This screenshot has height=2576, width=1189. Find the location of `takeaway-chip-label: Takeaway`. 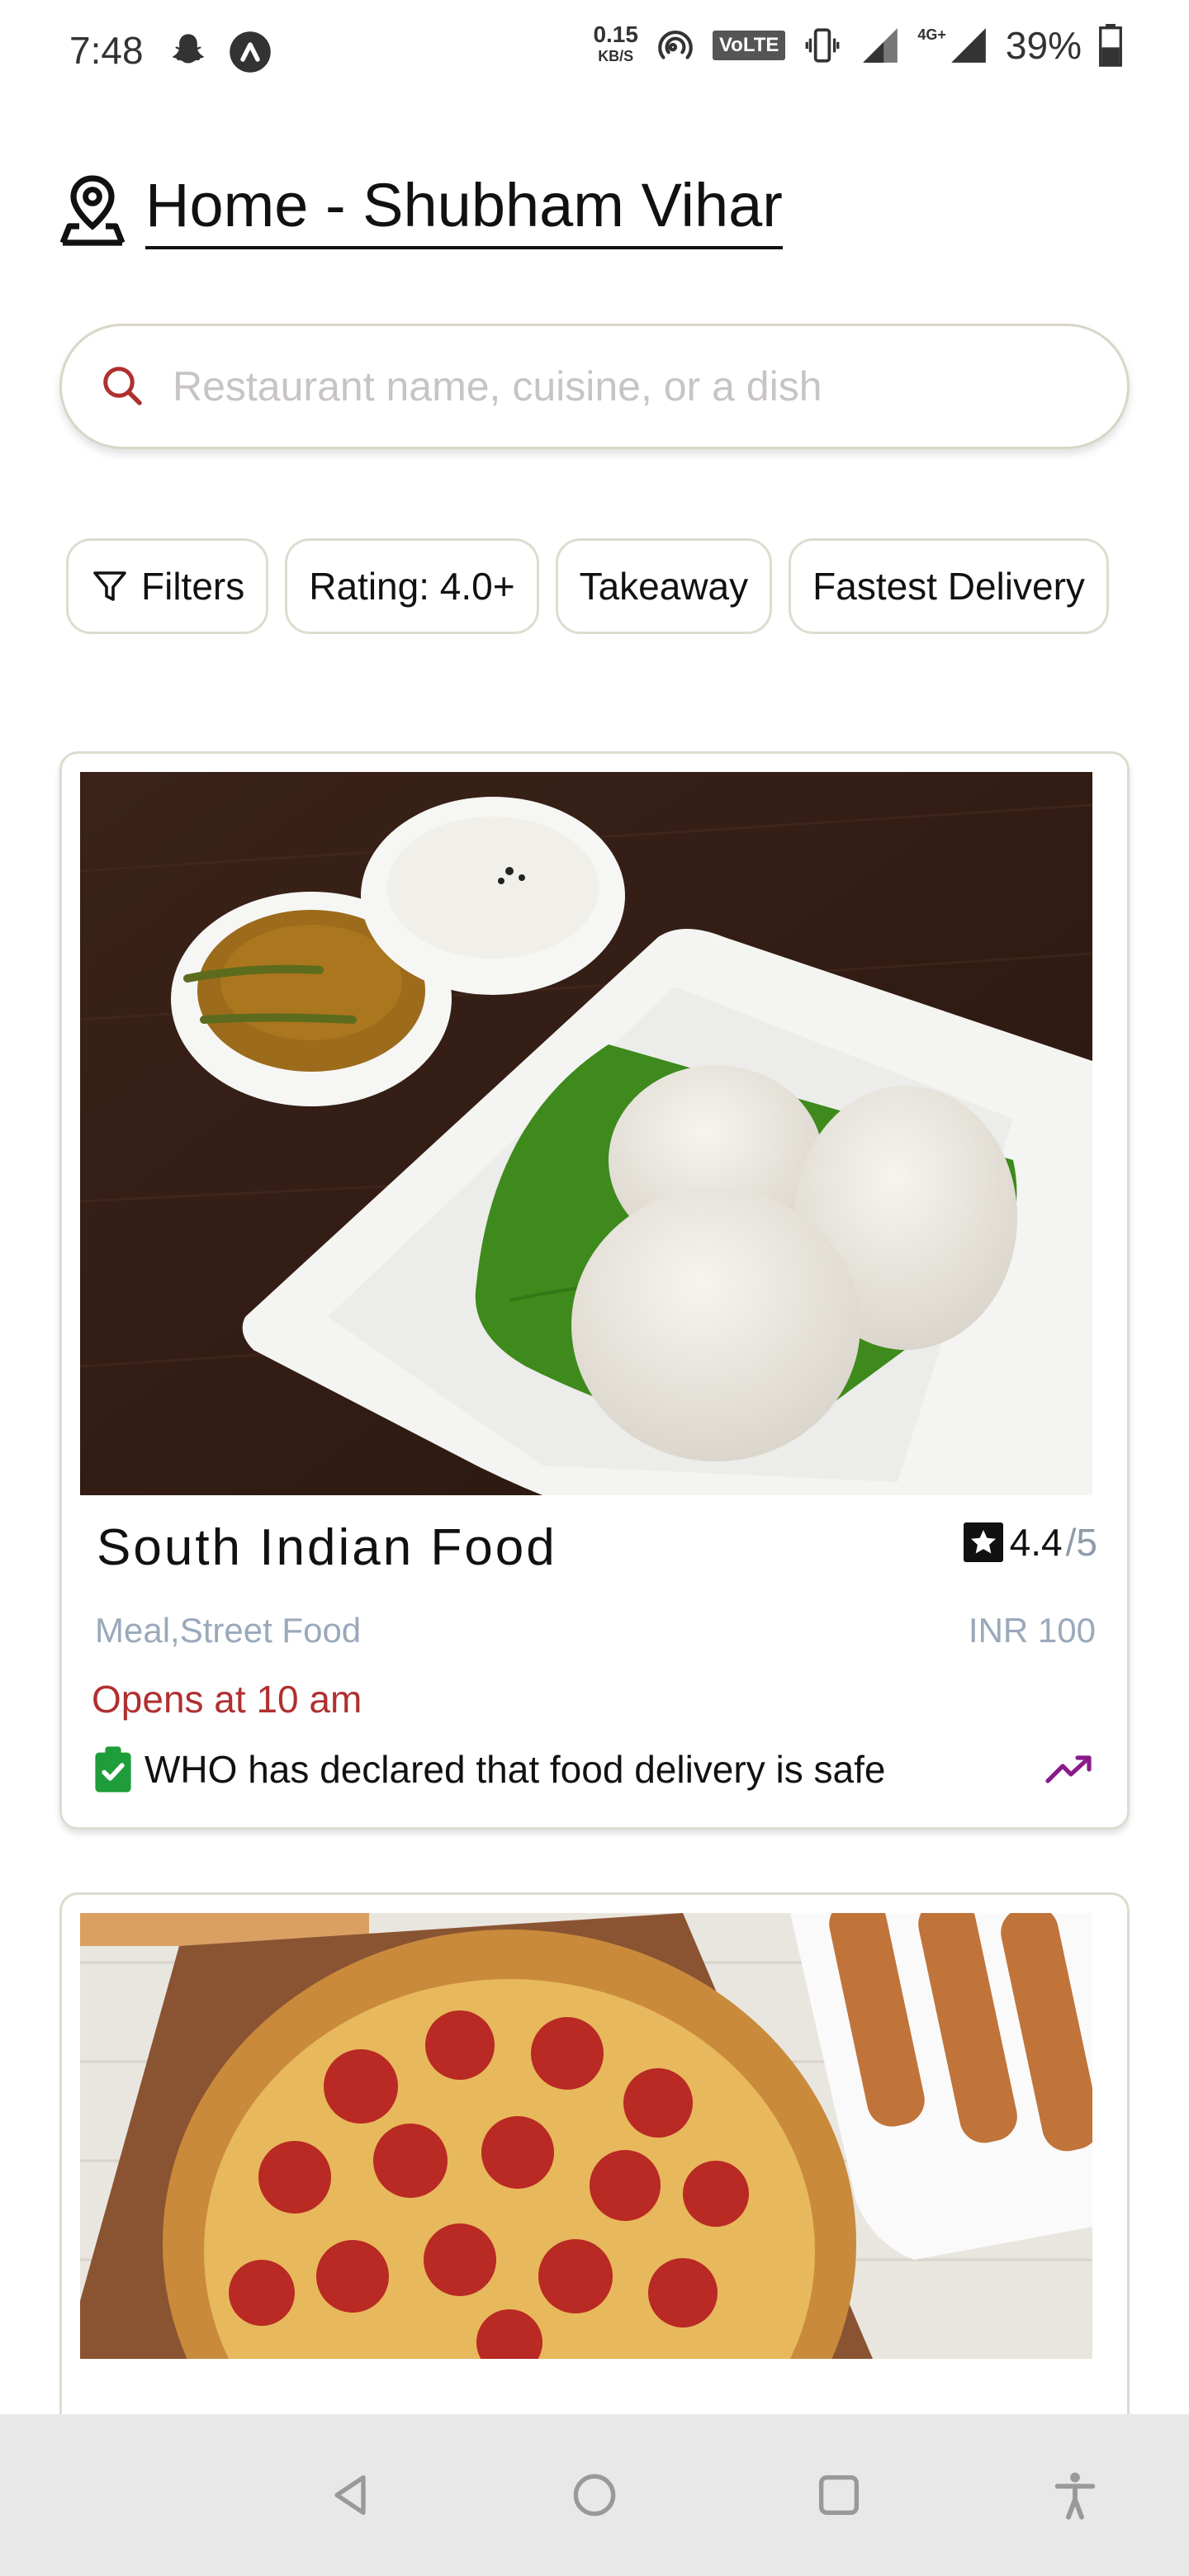

takeaway-chip-label: Takeaway is located at coordinates (664, 586).